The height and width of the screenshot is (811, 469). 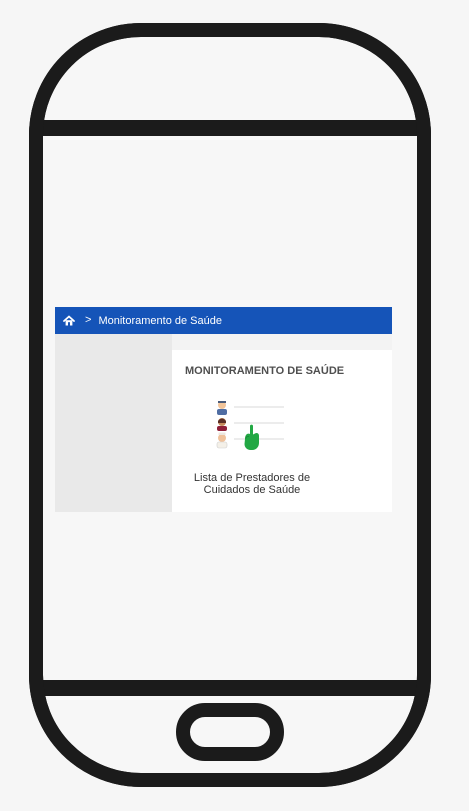 What do you see at coordinates (252, 478) in the screenshot?
I see `card-caption-line-1: Lista de Prestadores de` at bounding box center [252, 478].